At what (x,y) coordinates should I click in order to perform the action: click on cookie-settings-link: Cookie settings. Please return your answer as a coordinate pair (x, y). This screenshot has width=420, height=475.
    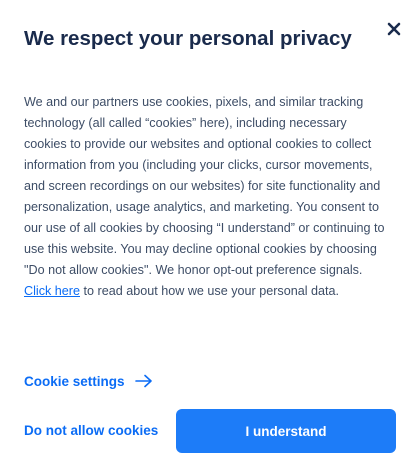
    Looking at the image, I should click on (88, 381).